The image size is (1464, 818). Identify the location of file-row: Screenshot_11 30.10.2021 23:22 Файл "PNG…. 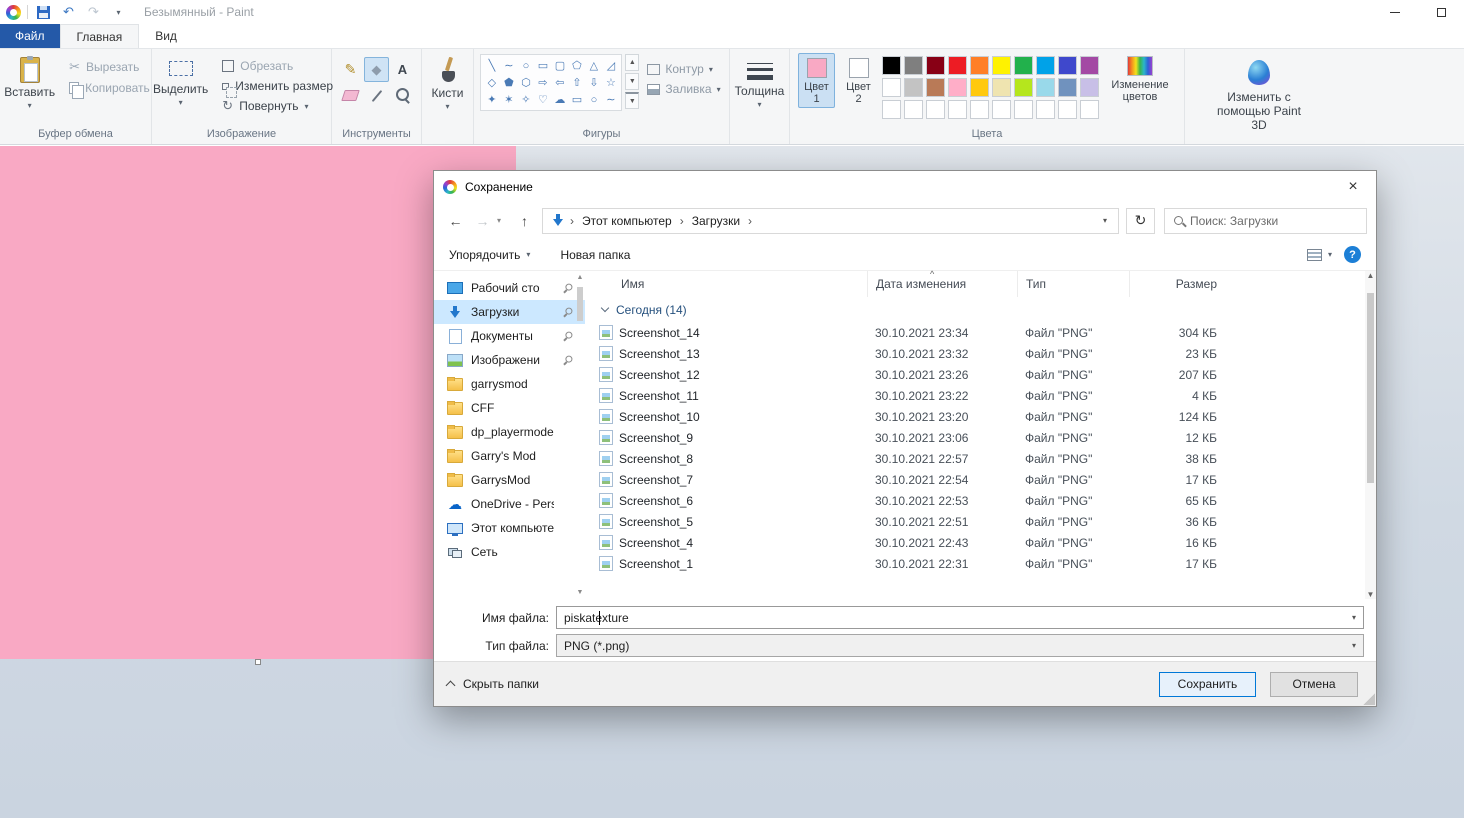
(982, 395).